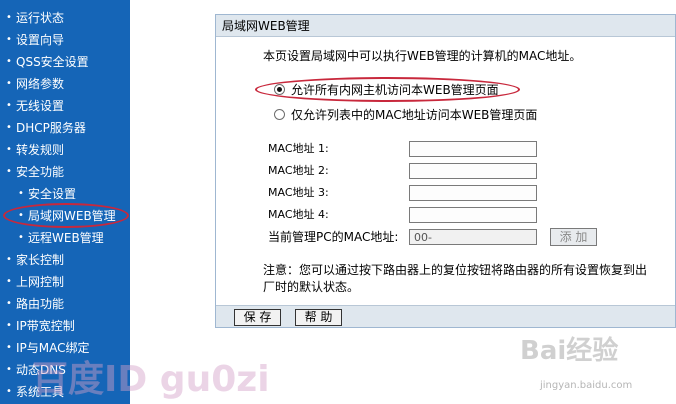  I want to click on radio-unchecked-icon, so click(279, 114).